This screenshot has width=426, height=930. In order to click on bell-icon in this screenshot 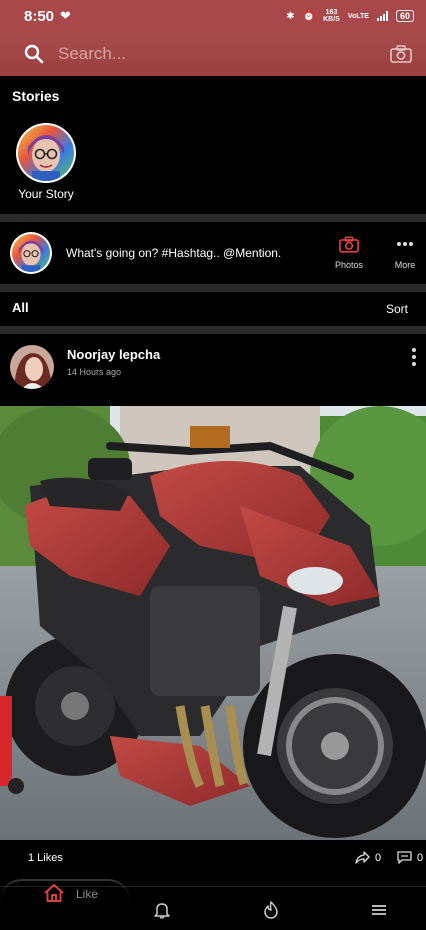, I will do `click(162, 911)`.